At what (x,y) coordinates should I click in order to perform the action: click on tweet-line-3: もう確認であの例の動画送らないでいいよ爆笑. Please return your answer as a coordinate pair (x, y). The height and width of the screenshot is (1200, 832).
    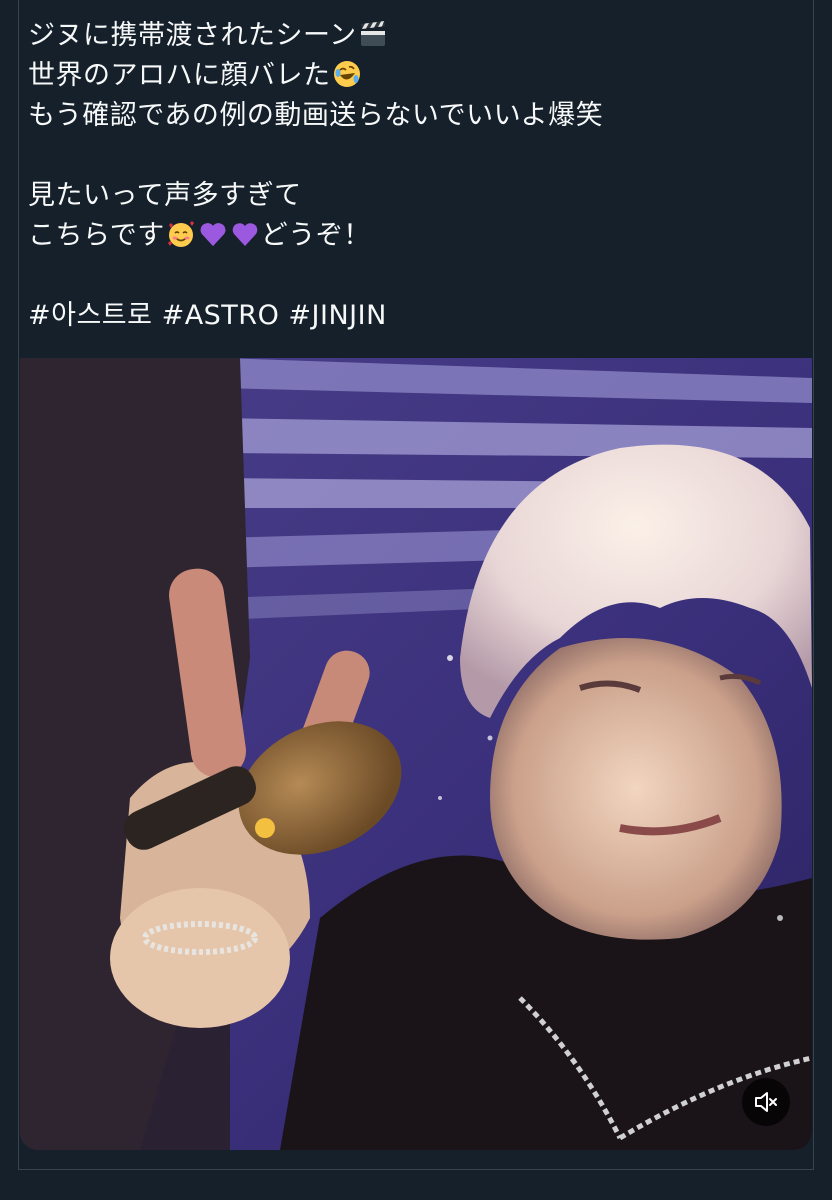
    Looking at the image, I should click on (316, 115).